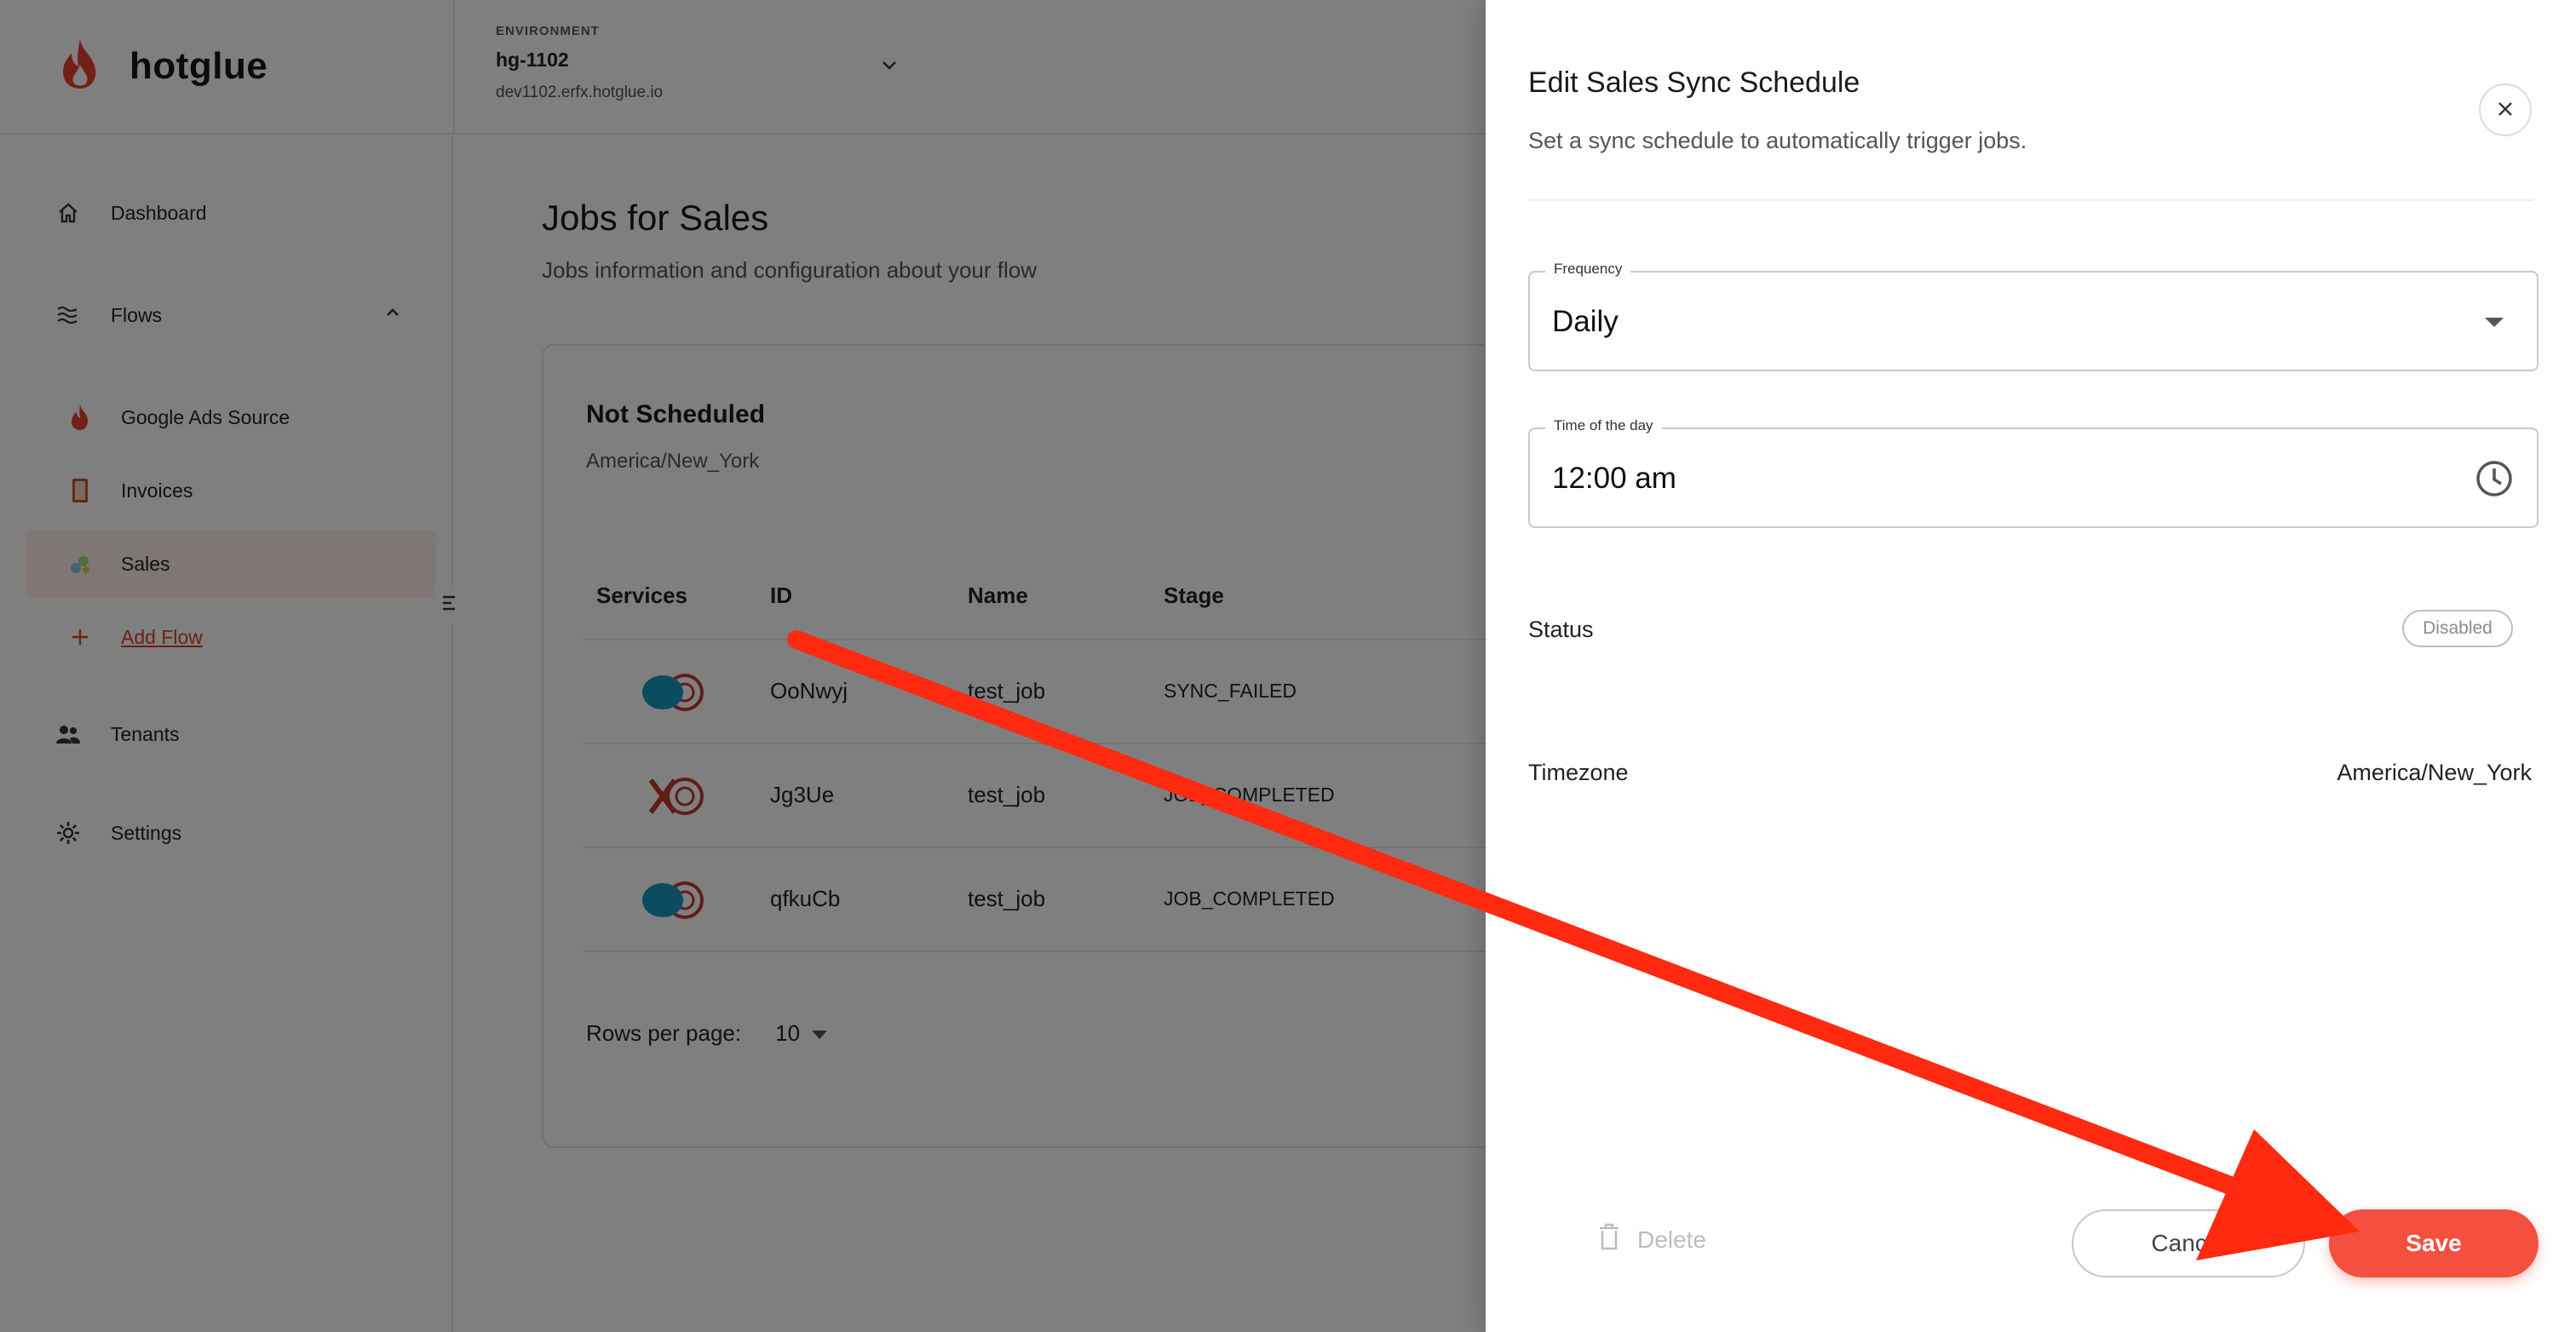 Image resolution: width=2576 pixels, height=1332 pixels. What do you see at coordinates (1561, 630) in the screenshot?
I see `status-label: Status` at bounding box center [1561, 630].